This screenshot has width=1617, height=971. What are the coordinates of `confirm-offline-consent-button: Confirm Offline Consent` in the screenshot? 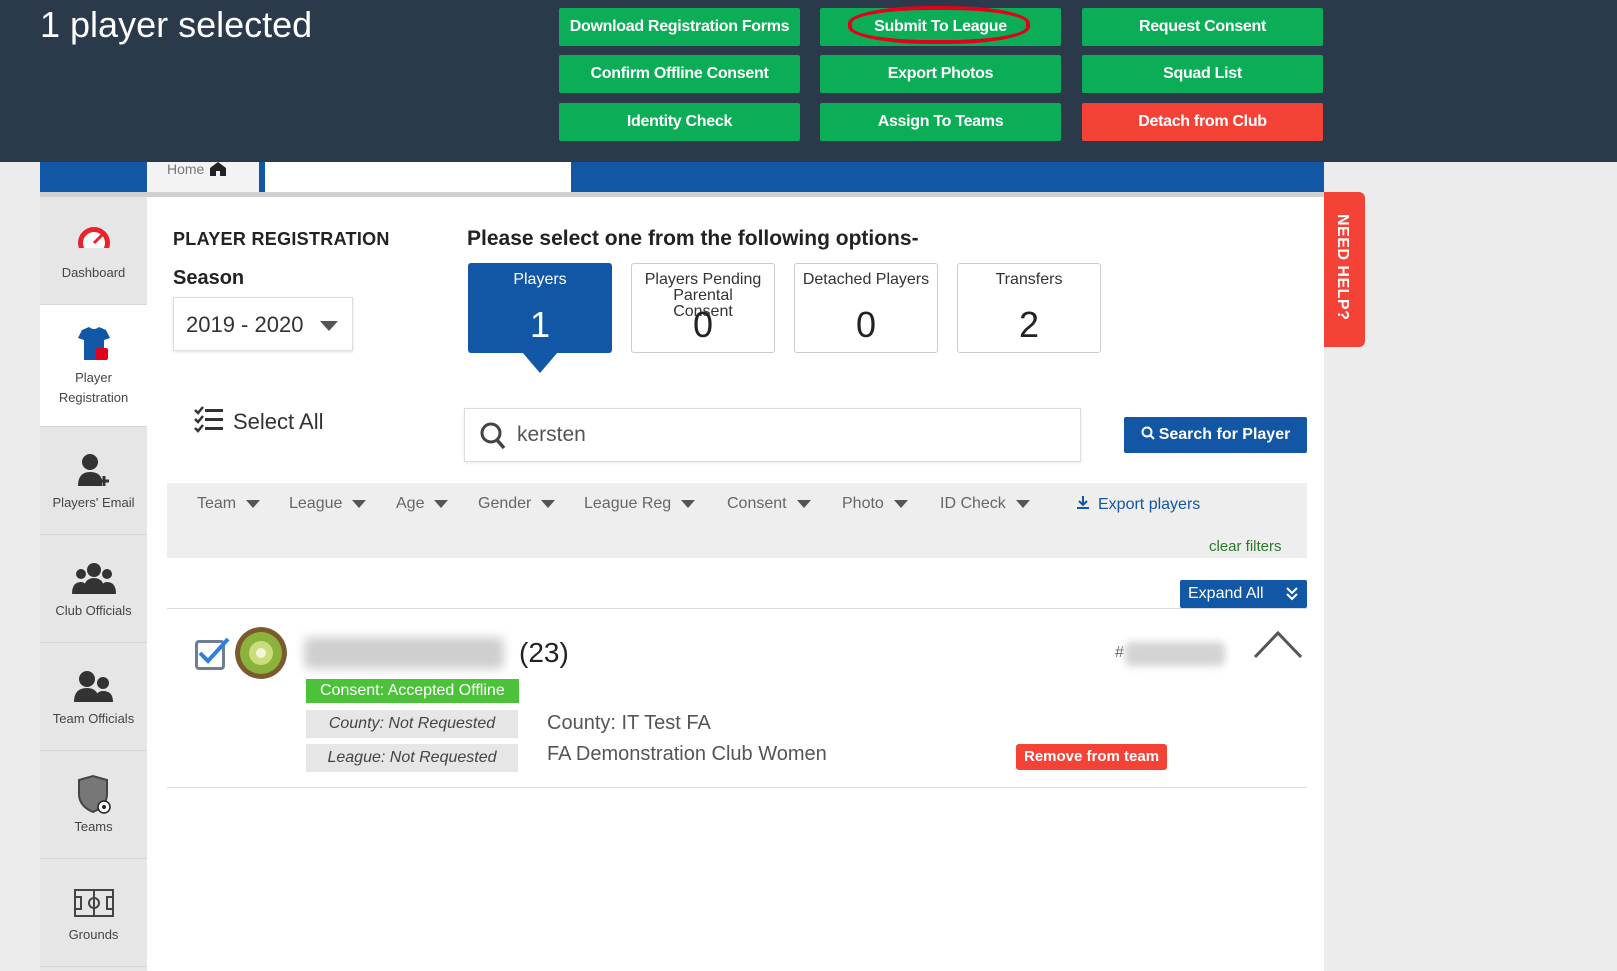 It's located at (679, 74).